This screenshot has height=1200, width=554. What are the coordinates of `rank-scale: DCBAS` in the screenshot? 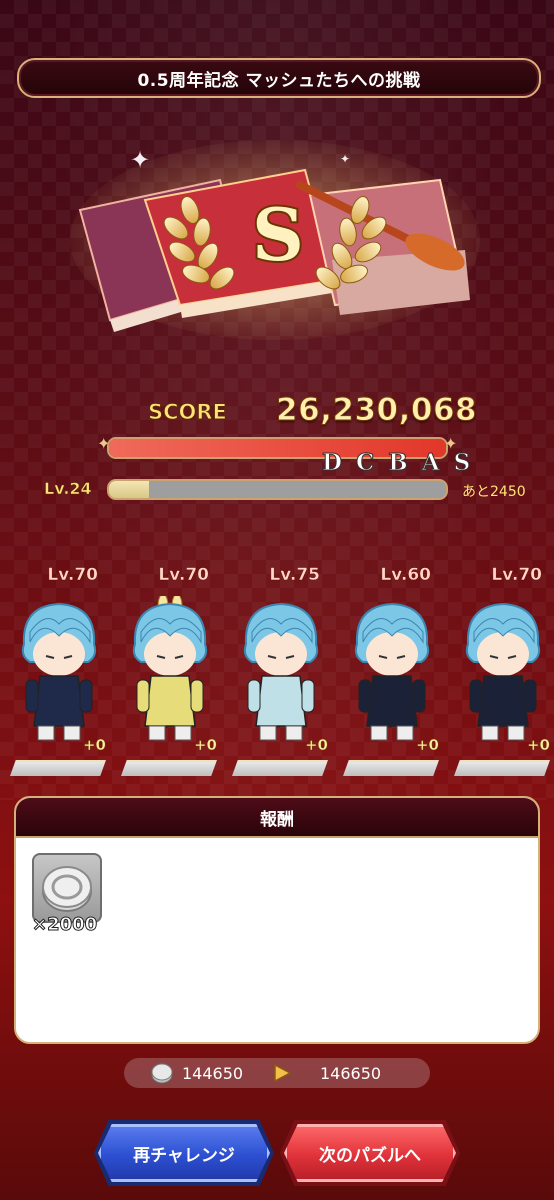 It's located at (396, 463).